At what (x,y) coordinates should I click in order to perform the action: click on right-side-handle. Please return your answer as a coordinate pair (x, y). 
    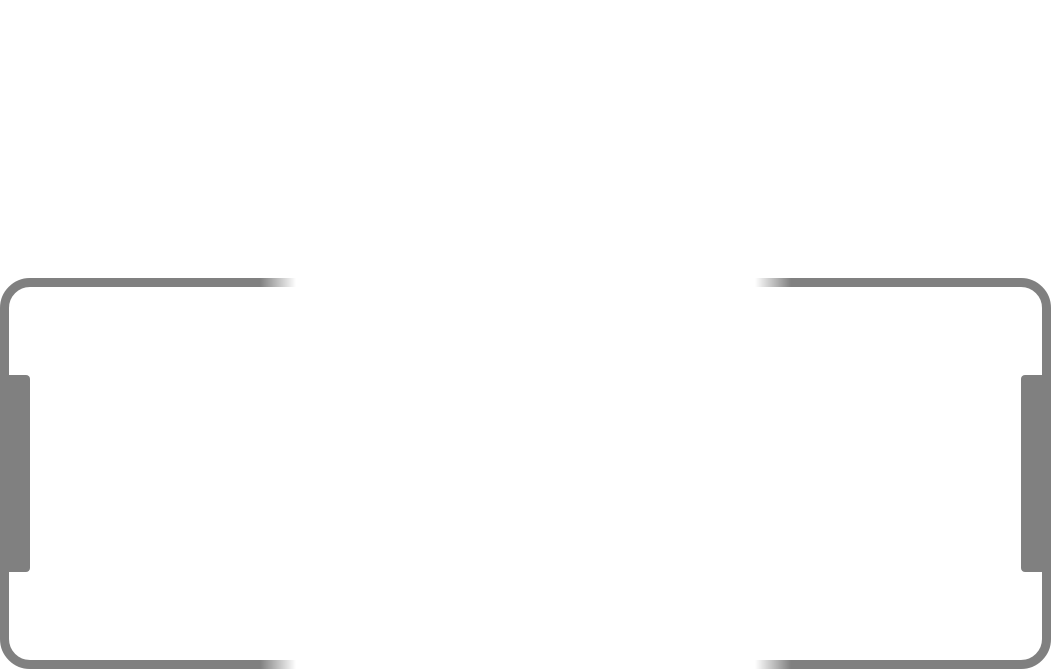
    Looking at the image, I should click on (1036, 473).